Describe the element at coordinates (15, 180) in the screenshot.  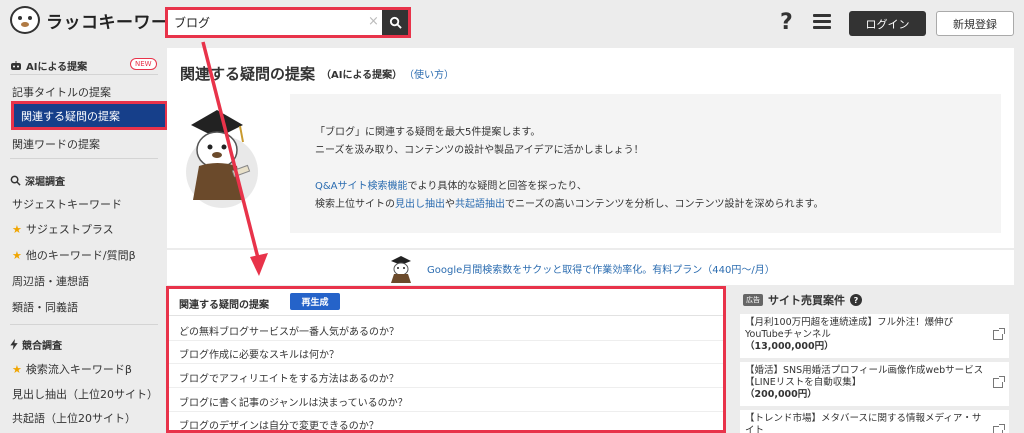
I see `magnifier-icon` at that location.